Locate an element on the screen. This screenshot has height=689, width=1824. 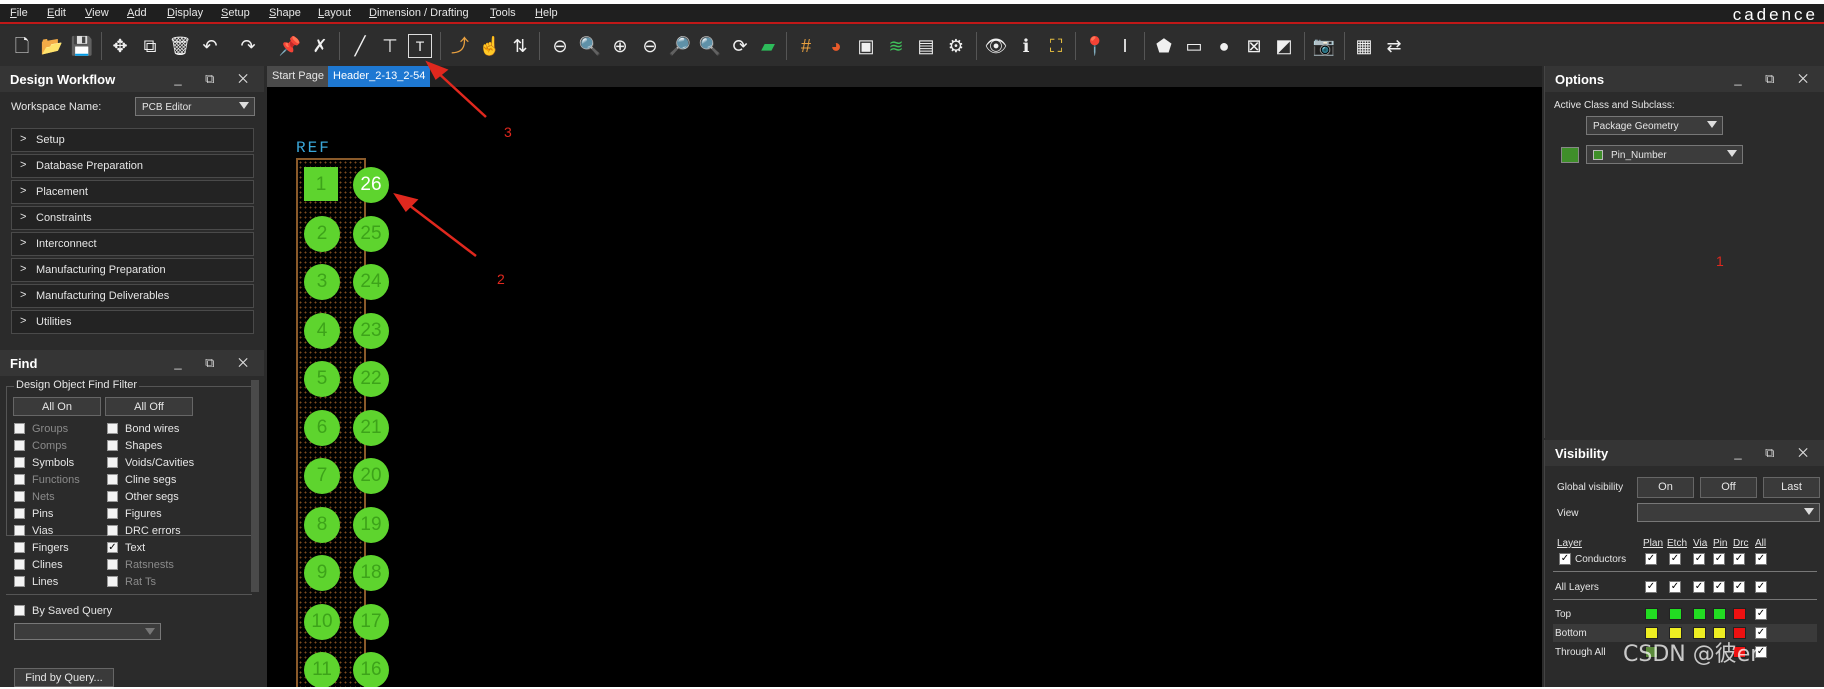
row-through-all-label: Through All is located at coordinates (1580, 652).